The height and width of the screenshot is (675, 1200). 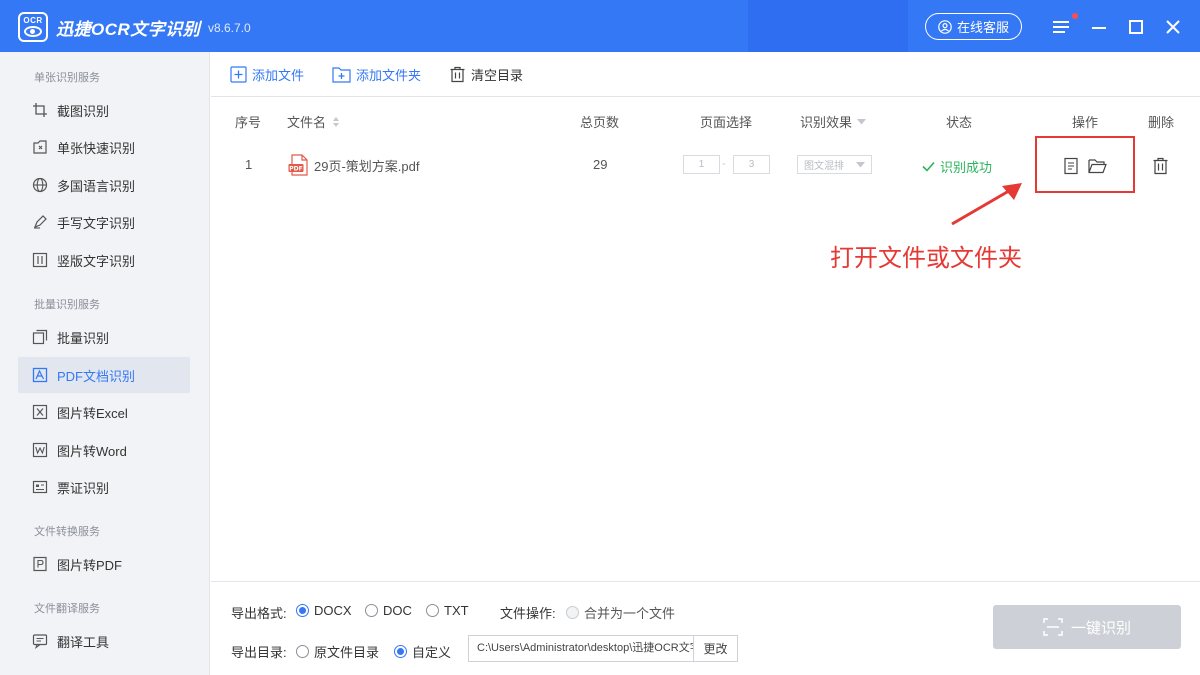 I want to click on start-recognition-label: 一键识别, so click(x=1100, y=628).